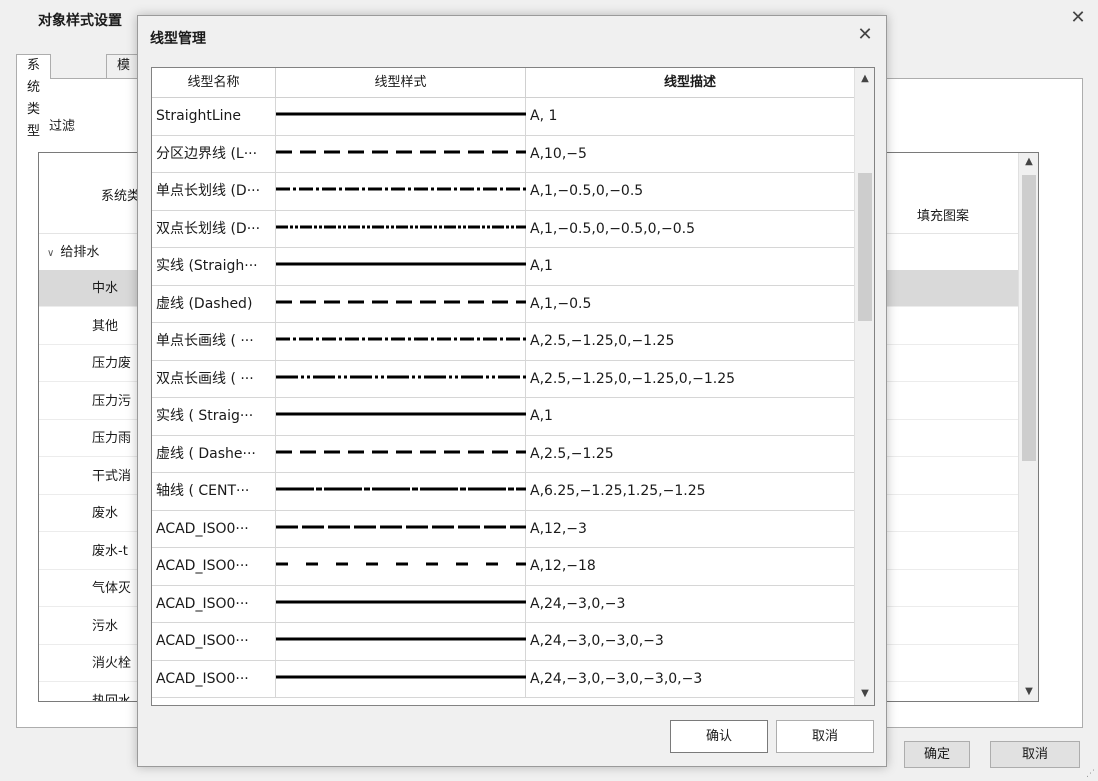  I want to click on column-header-fill-pattern: 填充图案, so click(943, 214).